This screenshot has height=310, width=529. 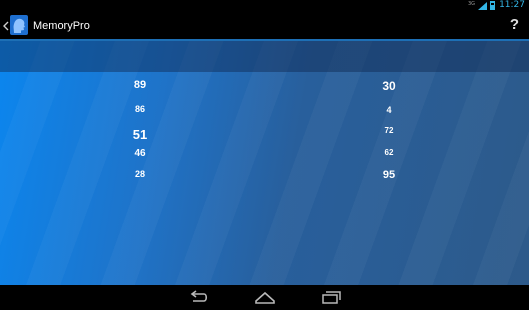 I want to click on number-right-2: 4, so click(x=389, y=110).